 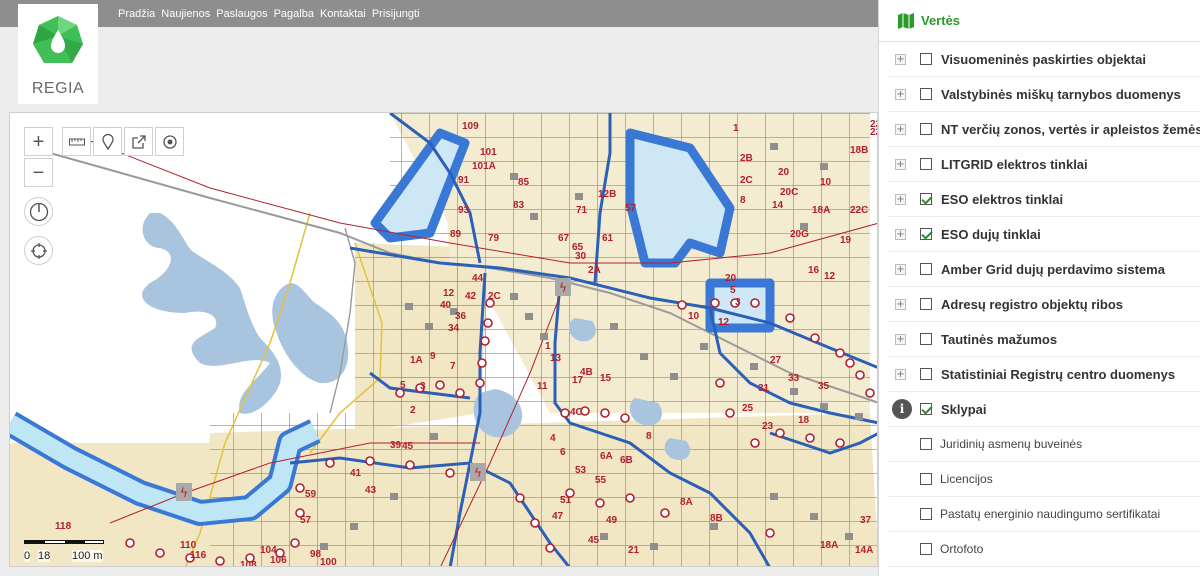 I want to click on parcel-number-label: 6A, so click(x=606, y=456).